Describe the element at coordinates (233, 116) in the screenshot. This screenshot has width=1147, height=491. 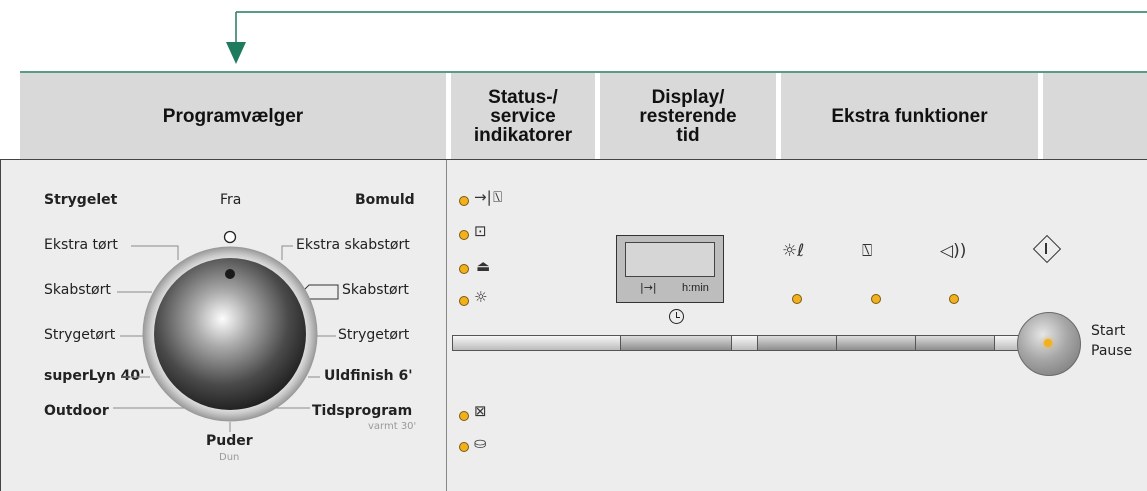
I see `header-programvaelger: Programvælger` at that location.